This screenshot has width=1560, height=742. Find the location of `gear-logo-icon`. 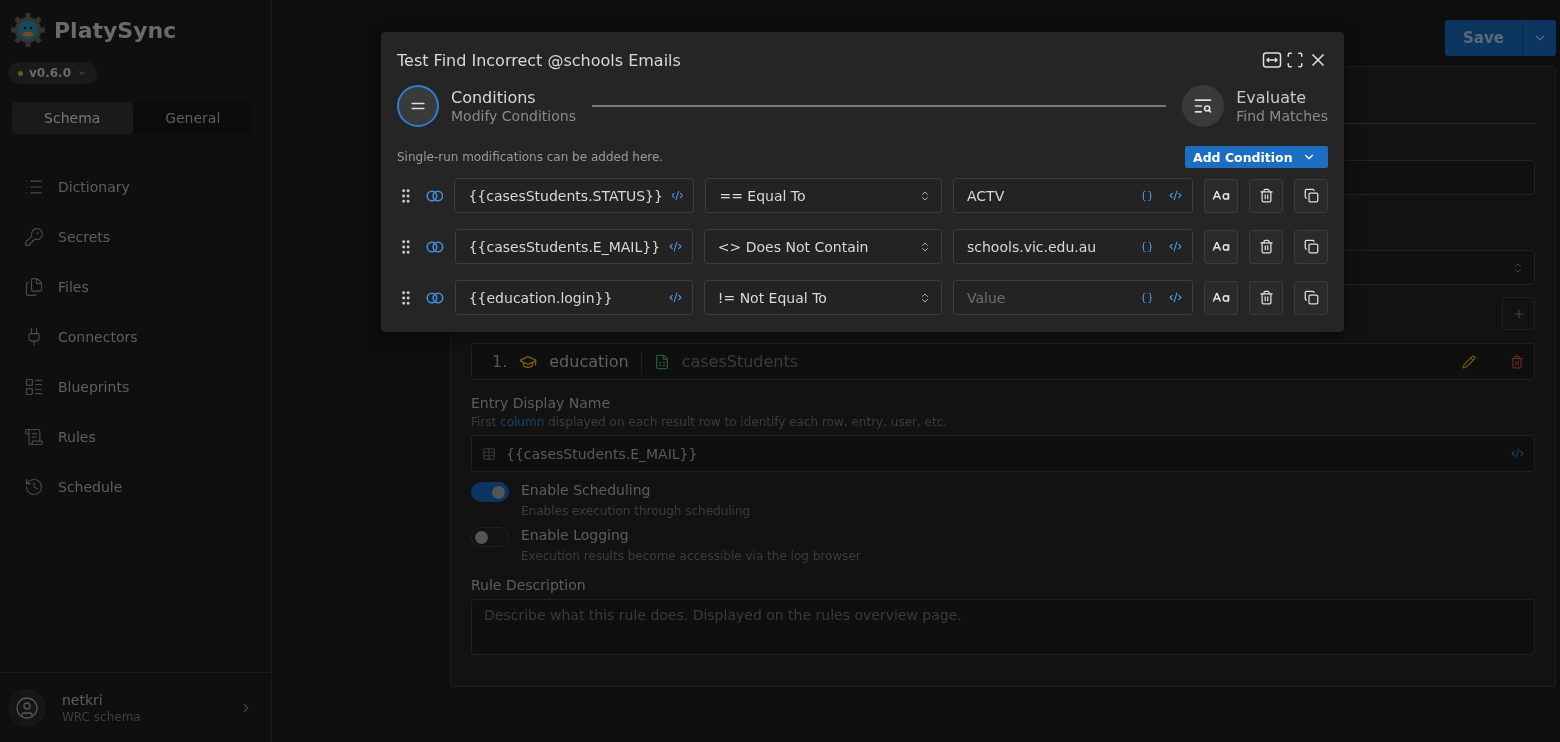

gear-logo-icon is located at coordinates (28, 30).